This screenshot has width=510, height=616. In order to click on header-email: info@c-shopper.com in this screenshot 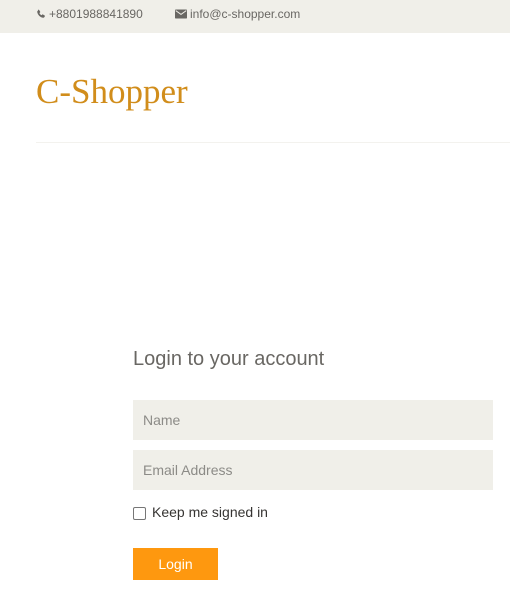, I will do `click(237, 14)`.